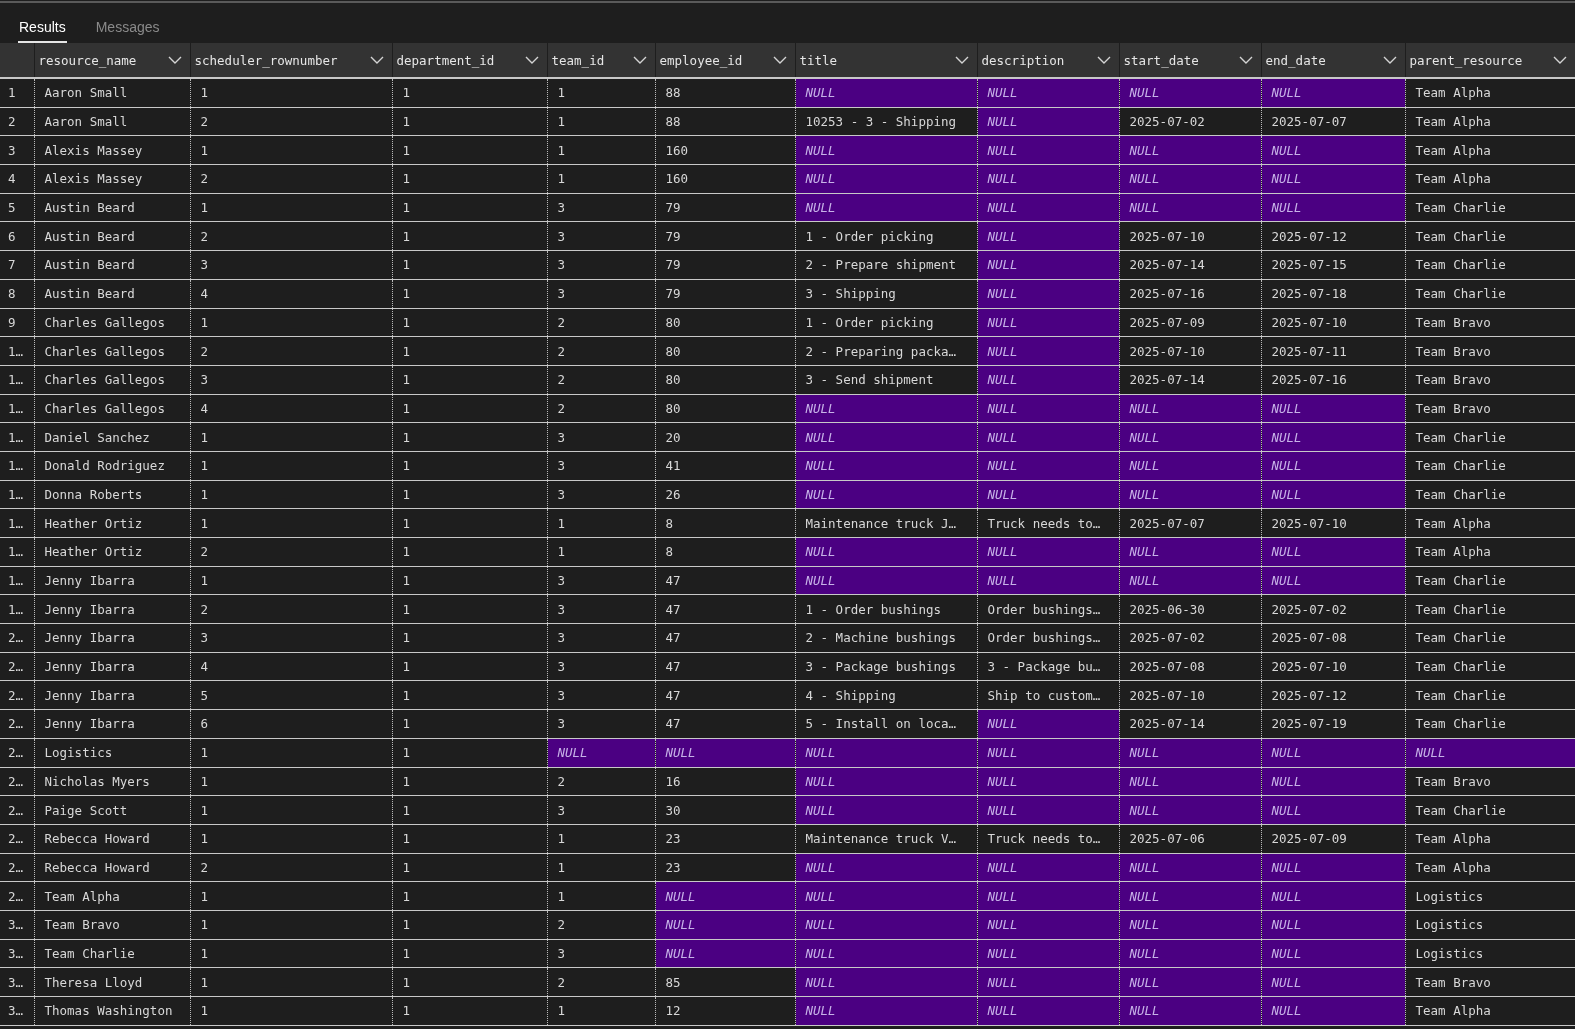 The width and height of the screenshot is (1575, 1029). What do you see at coordinates (17, 121) in the screenshot?
I see `row-number: 2` at bounding box center [17, 121].